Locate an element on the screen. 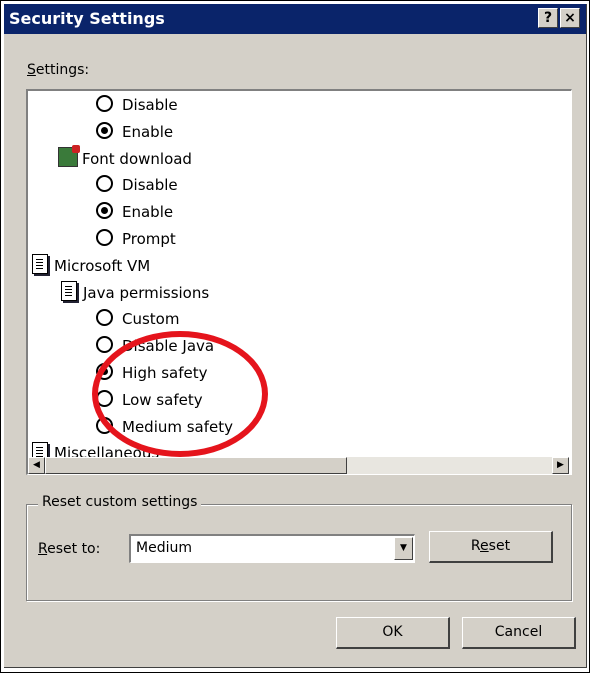 This screenshot has height=673, width=590. help-button: ? is located at coordinates (548, 18).